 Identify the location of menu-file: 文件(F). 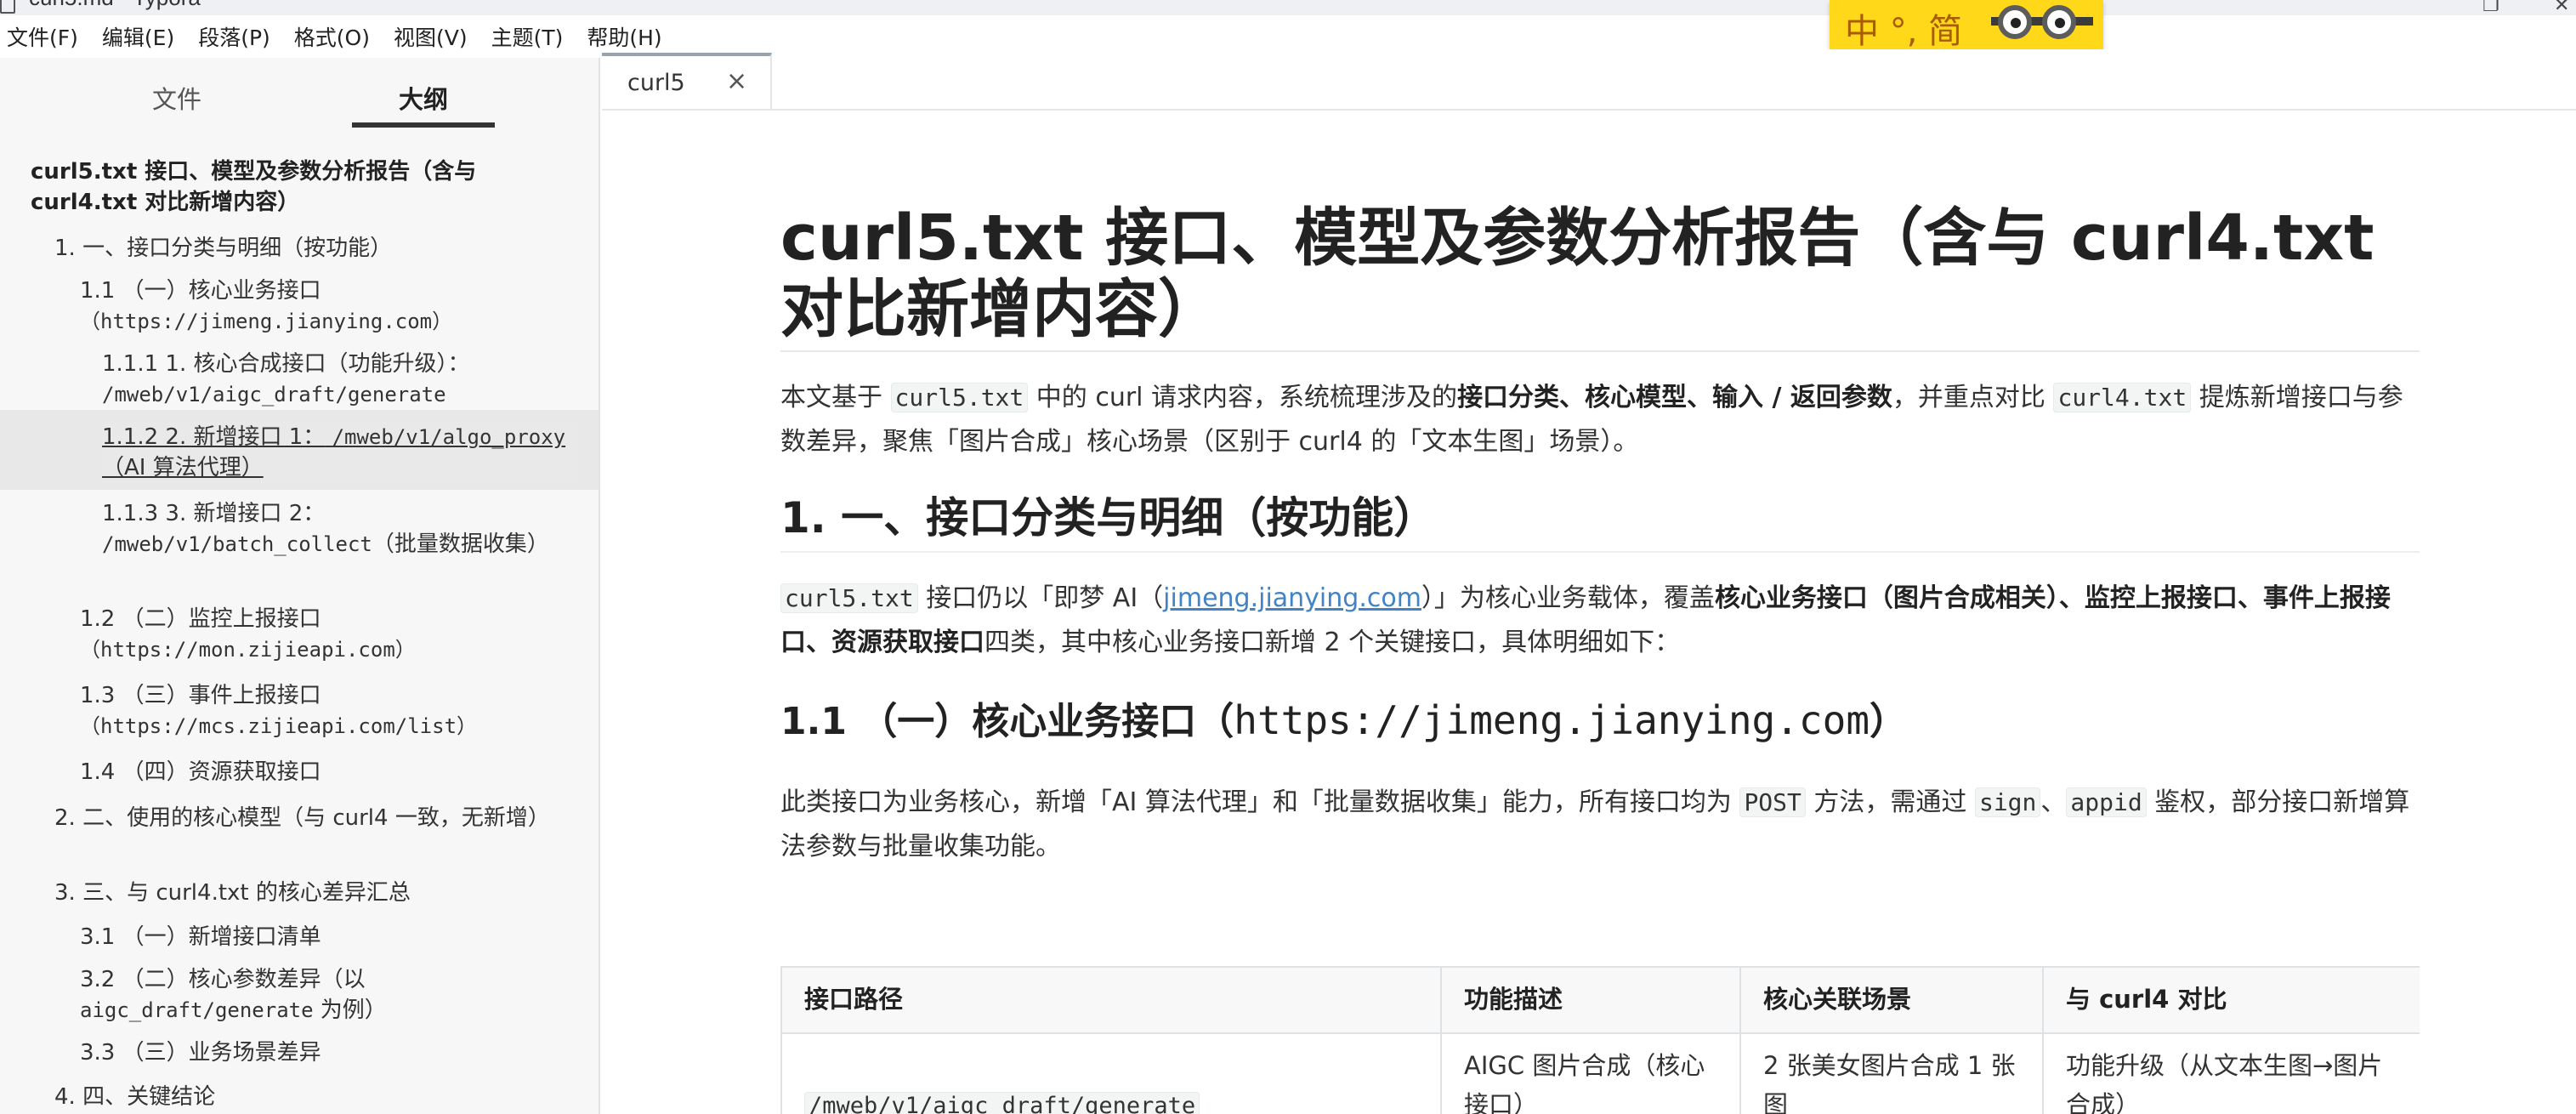
(42, 36).